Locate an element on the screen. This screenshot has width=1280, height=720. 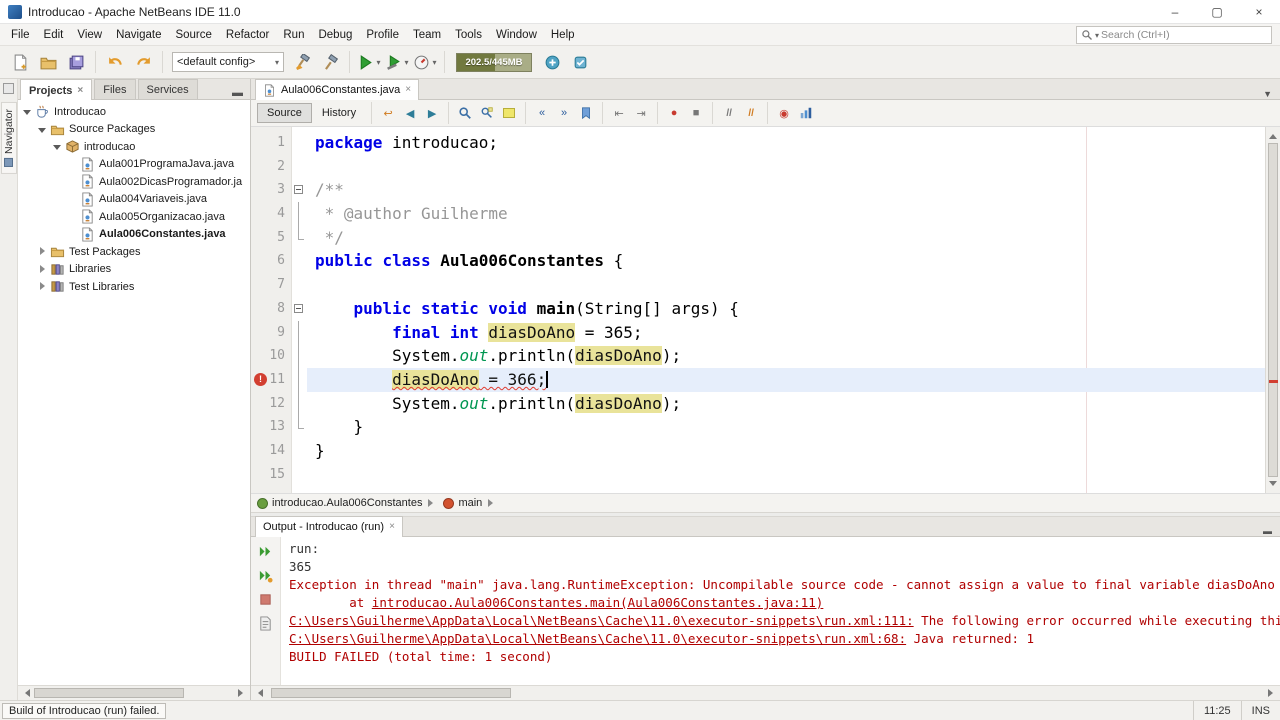
close-editor-tab-icon: × is located at coordinates (408, 90).